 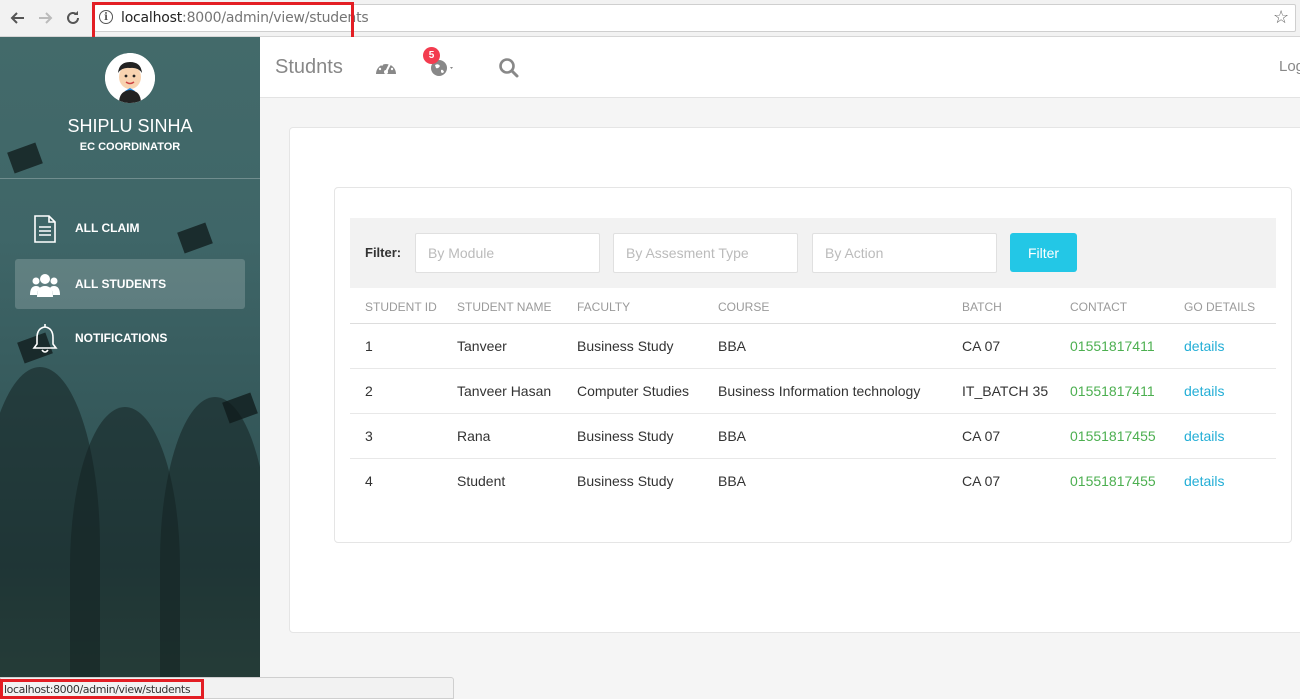 What do you see at coordinates (386, 68) in the screenshot?
I see `dashboard-gauge-icon` at bounding box center [386, 68].